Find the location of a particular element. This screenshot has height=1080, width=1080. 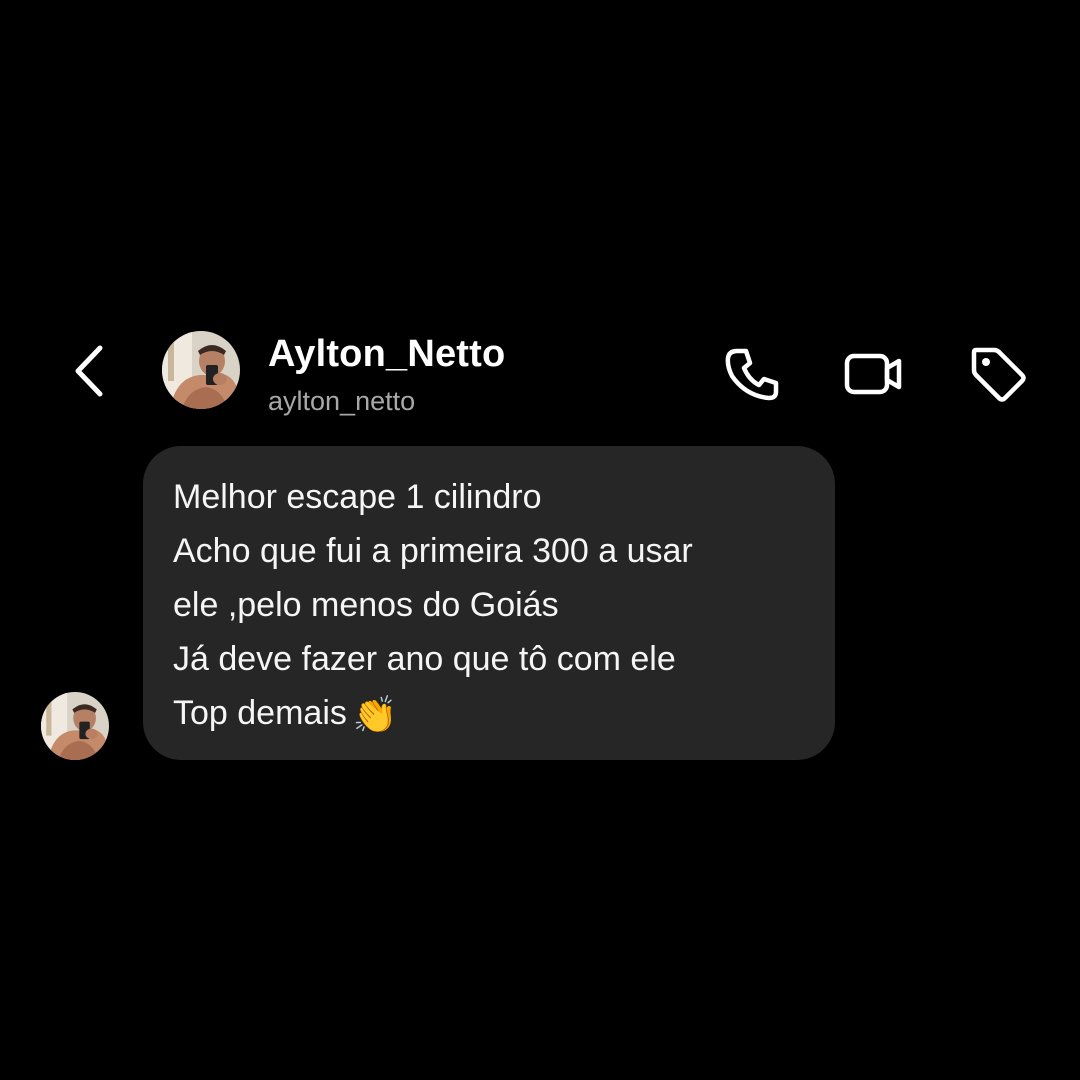

video-camera-icon is located at coordinates (873, 374).